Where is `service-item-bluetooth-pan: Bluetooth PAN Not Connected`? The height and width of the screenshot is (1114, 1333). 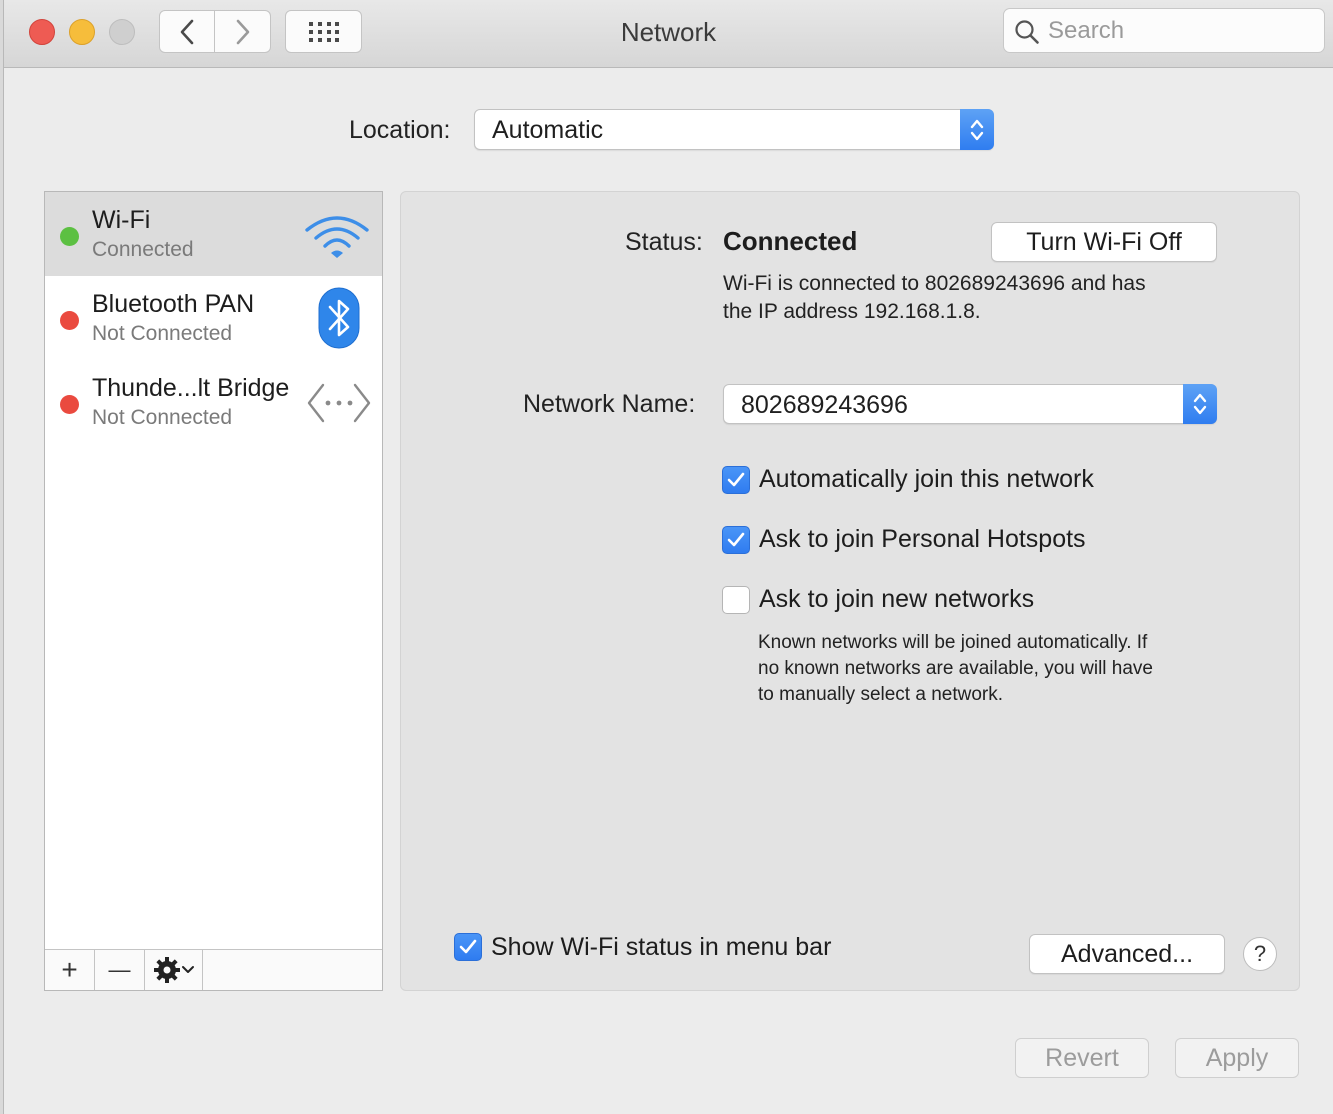
service-item-bluetooth-pan: Bluetooth PAN Not Connected is located at coordinates (213, 318).